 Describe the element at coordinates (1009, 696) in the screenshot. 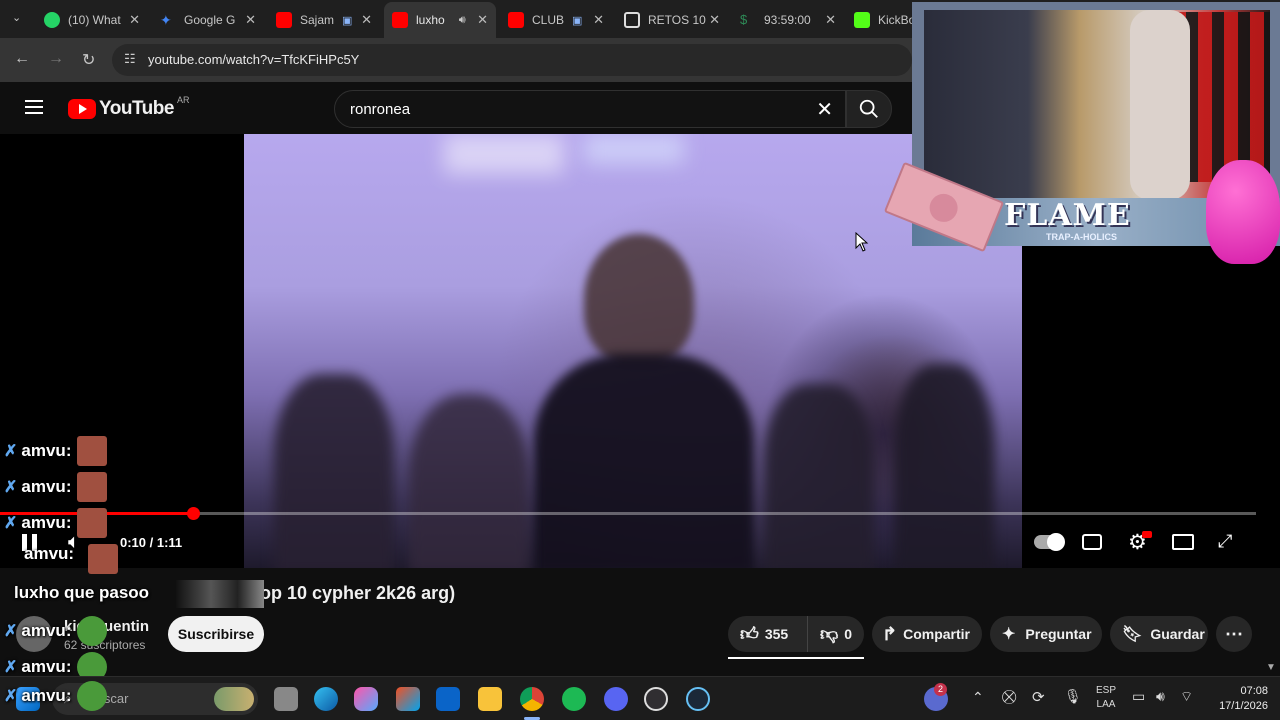

I see `network-icon: ⛒` at that location.